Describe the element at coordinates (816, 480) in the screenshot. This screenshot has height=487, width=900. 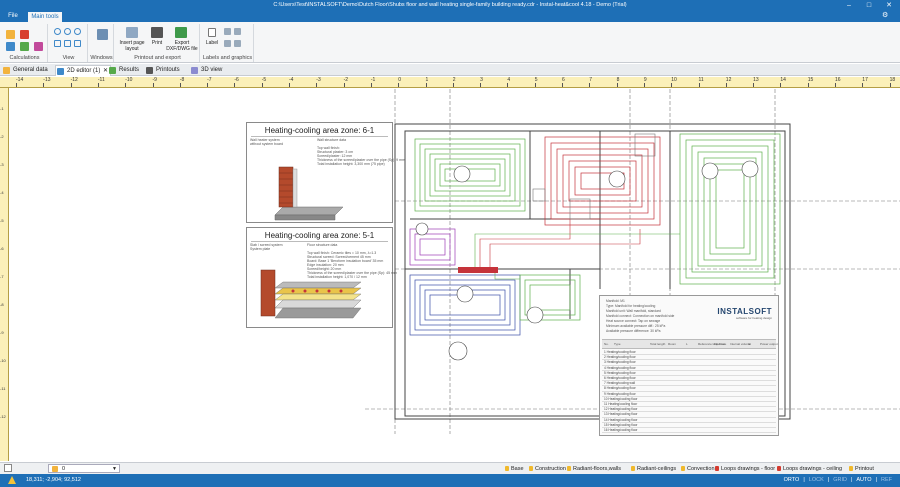
I see `snap-mode-lock: LOCK` at that location.